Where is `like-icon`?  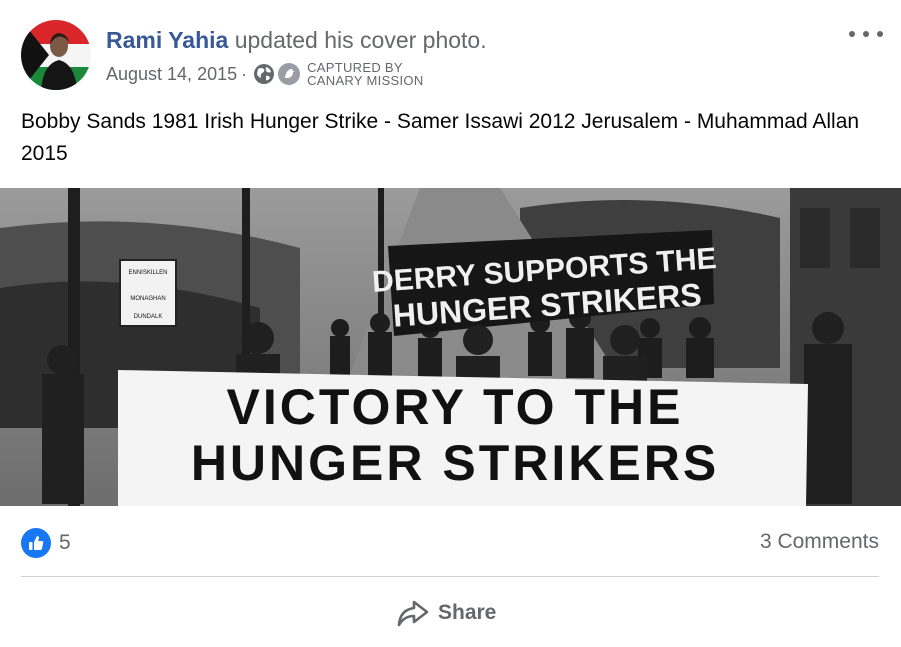 like-icon is located at coordinates (36, 543).